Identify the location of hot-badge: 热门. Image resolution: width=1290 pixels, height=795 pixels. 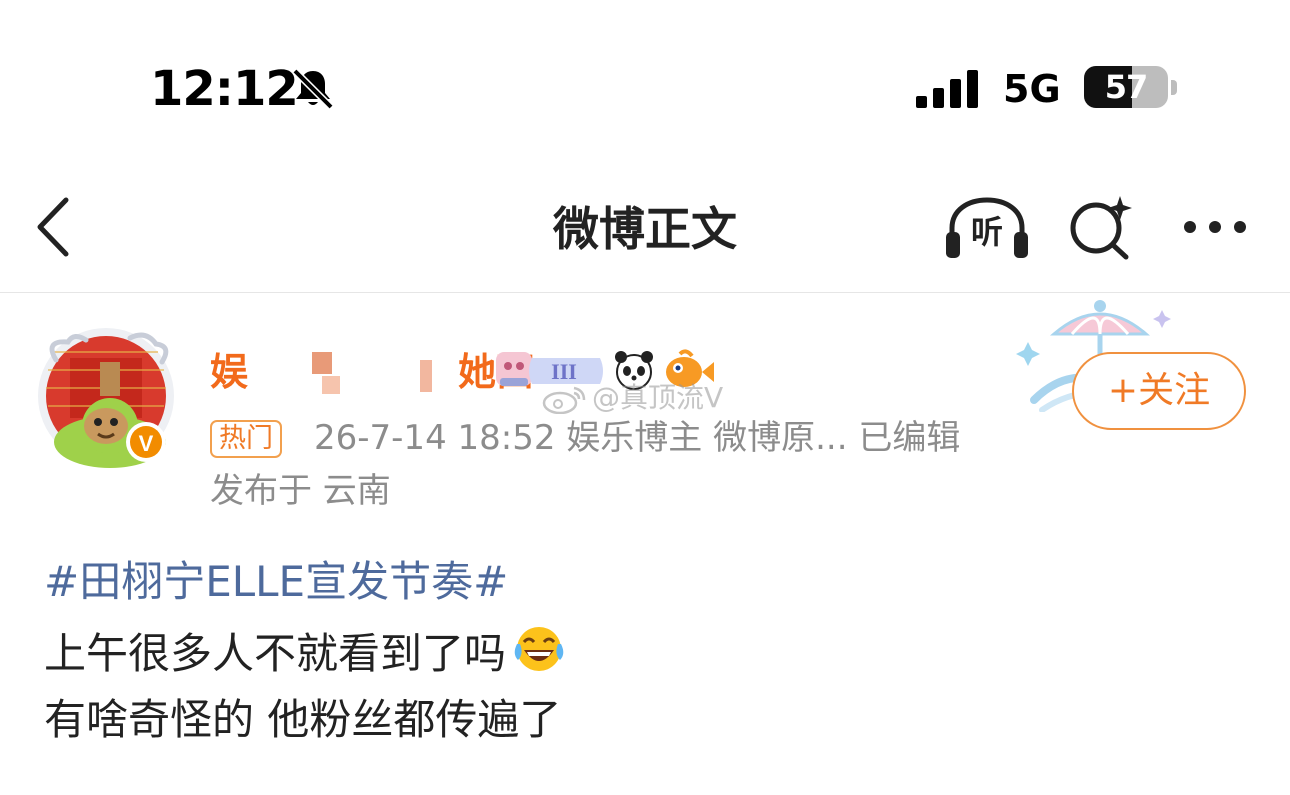
(246, 439).